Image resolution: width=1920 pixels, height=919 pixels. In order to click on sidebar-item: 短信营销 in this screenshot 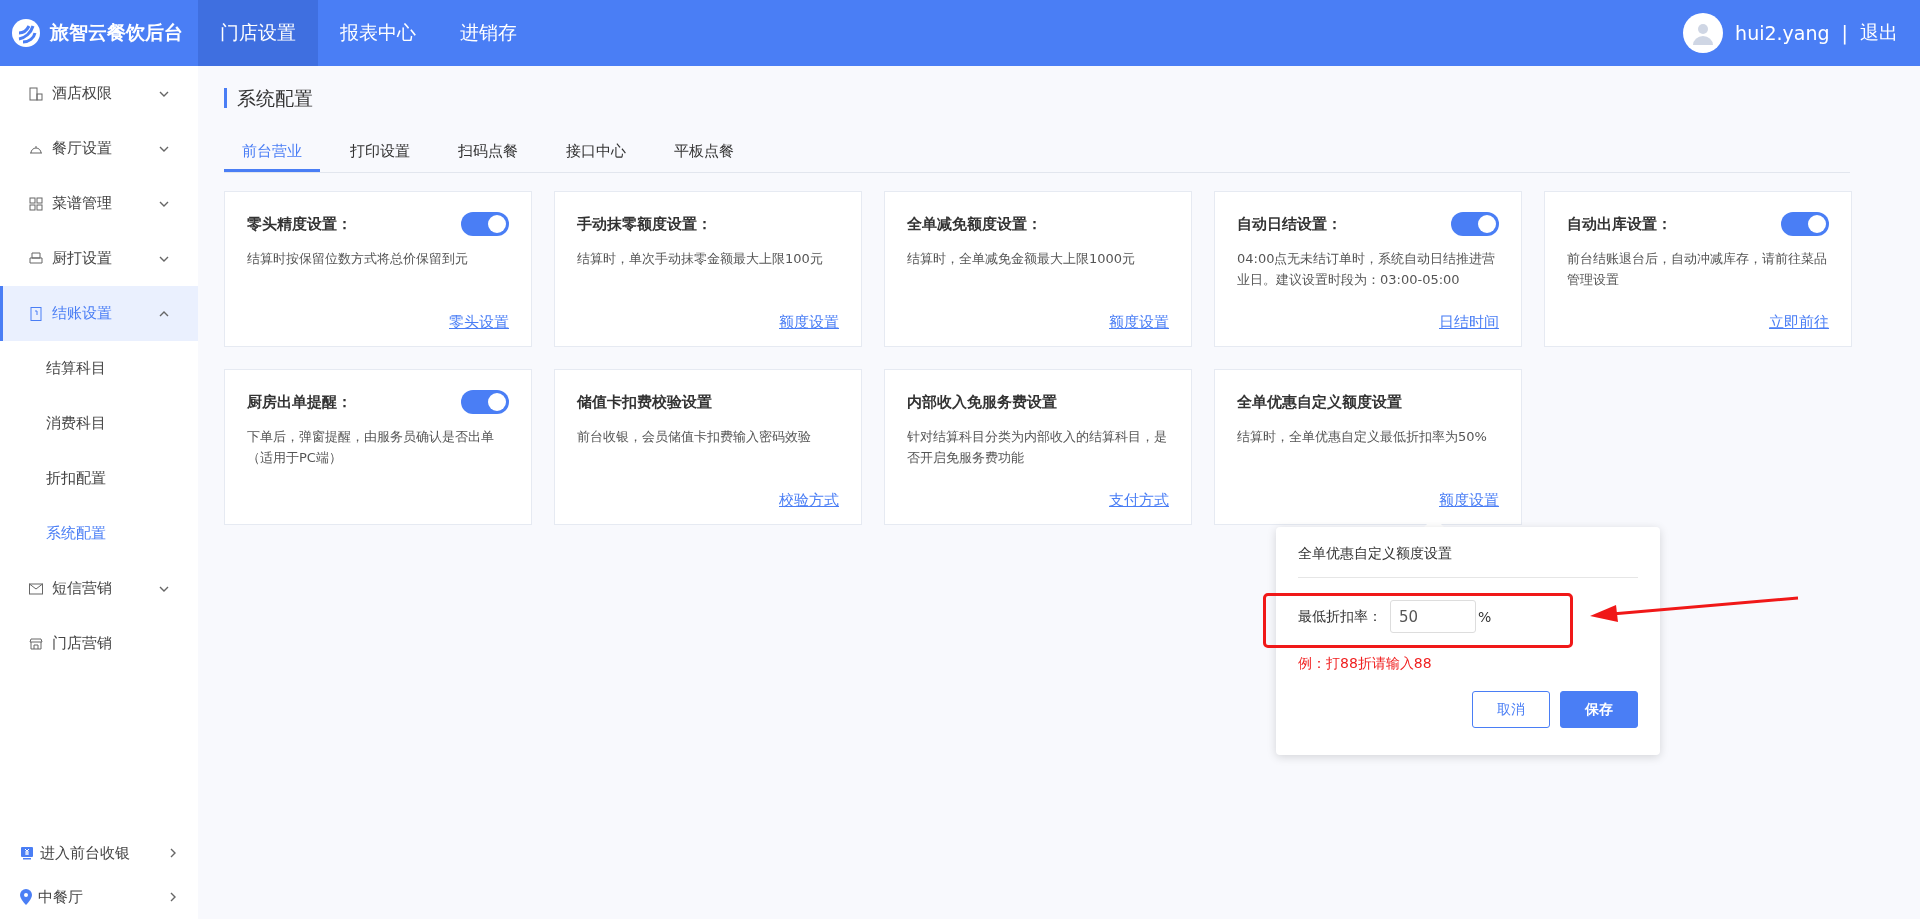, I will do `click(99, 588)`.